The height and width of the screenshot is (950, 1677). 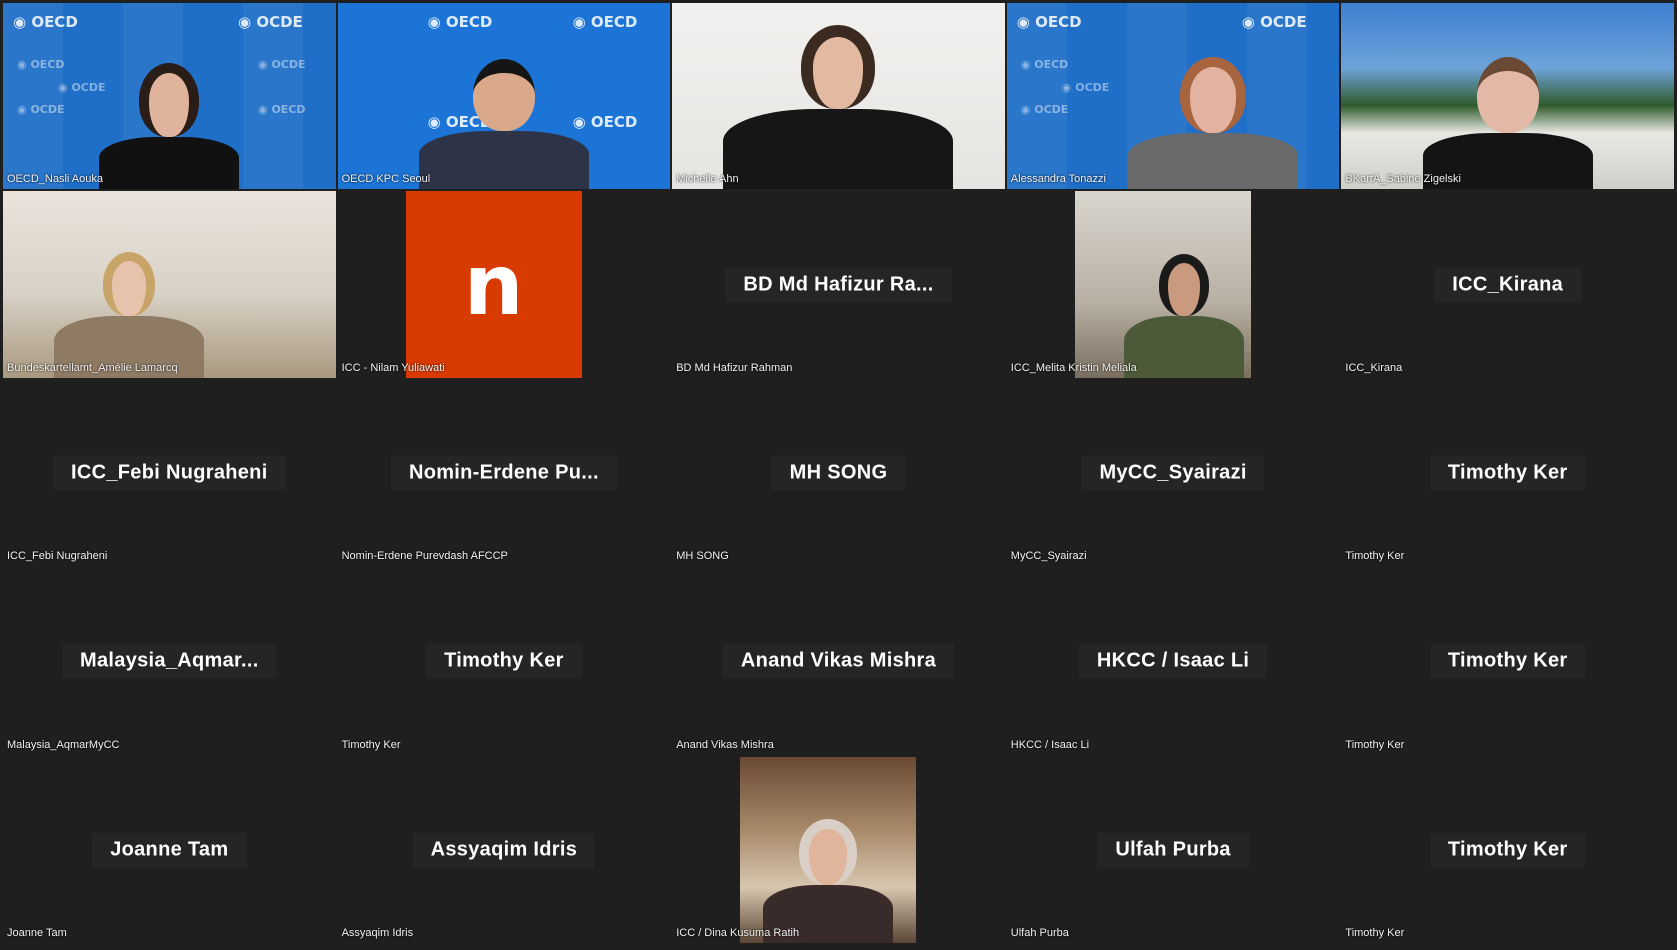 I want to click on participant-tile: n ICC - Nilam Yuliawati, so click(x=504, y=284).